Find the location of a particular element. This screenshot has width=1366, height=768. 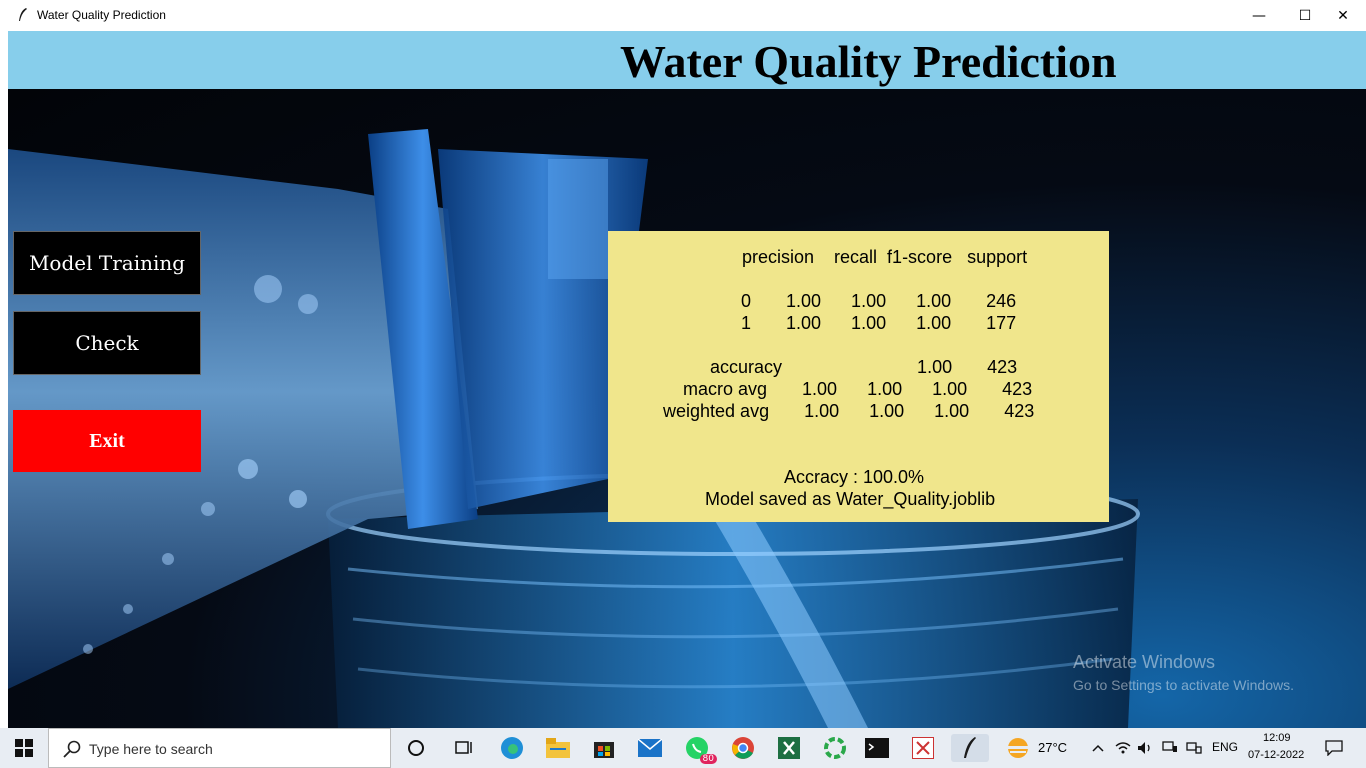

search-placeholder: Type here to search is located at coordinates (151, 749).